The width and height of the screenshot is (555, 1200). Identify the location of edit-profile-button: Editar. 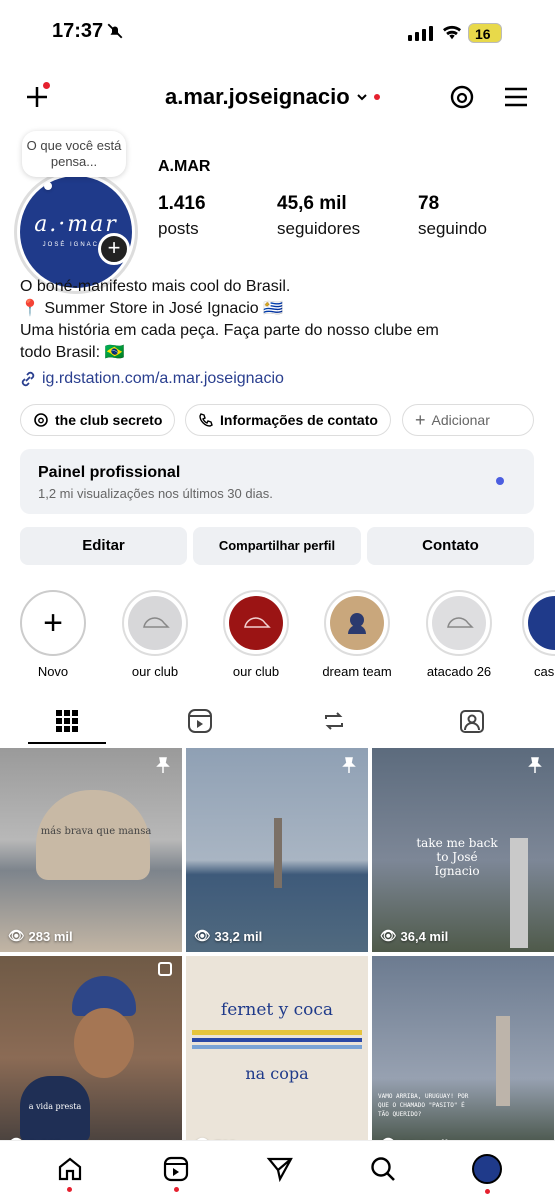
(103, 546).